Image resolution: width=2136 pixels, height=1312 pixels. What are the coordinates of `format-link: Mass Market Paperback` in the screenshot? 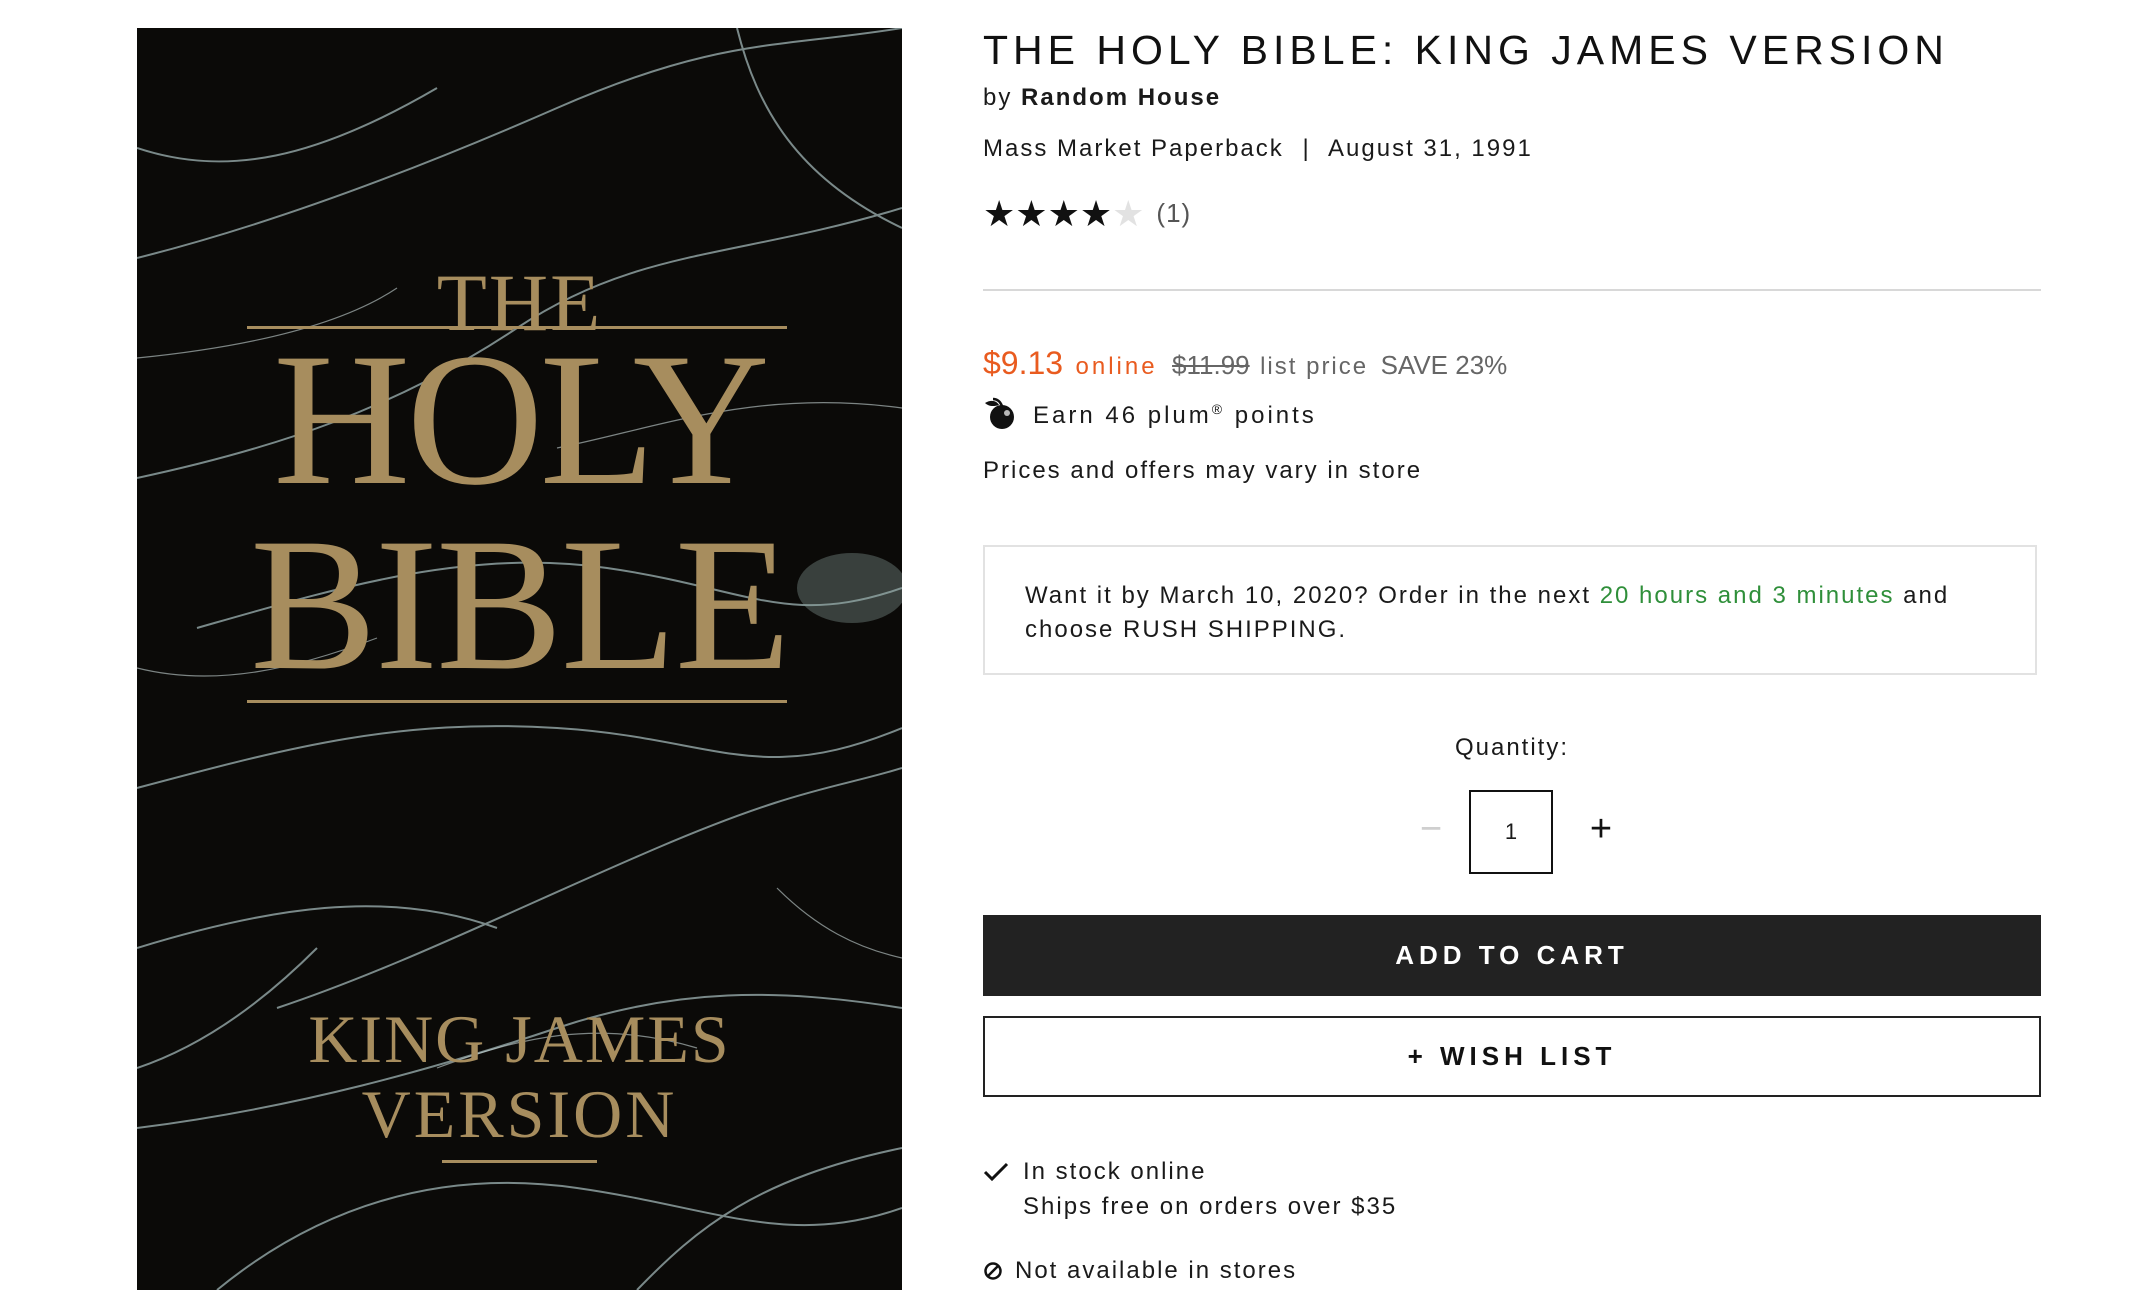 It's located at (1133, 148).